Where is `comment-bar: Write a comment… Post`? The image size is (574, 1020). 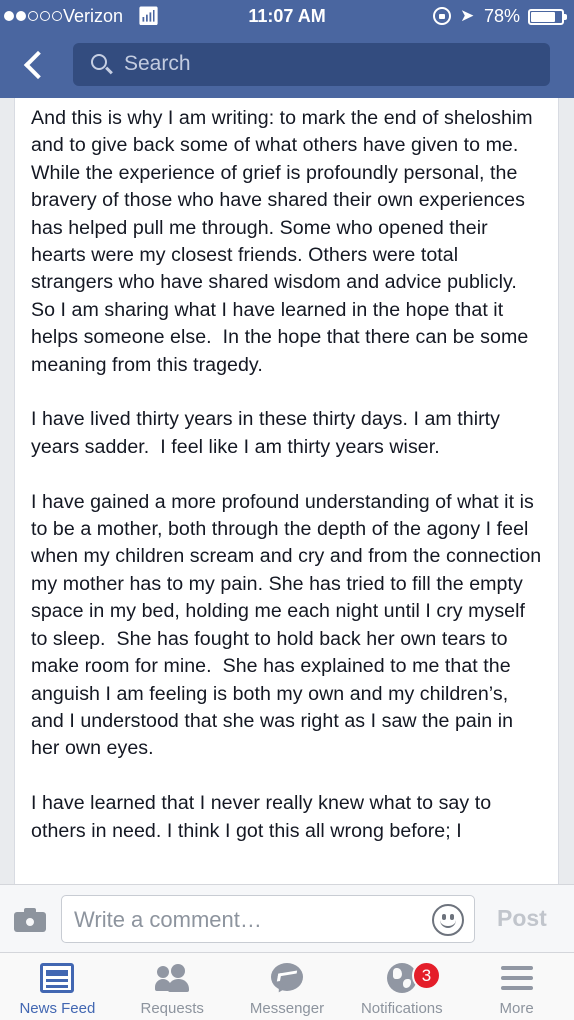
comment-bar: Write a comment… Post is located at coordinates (287, 918).